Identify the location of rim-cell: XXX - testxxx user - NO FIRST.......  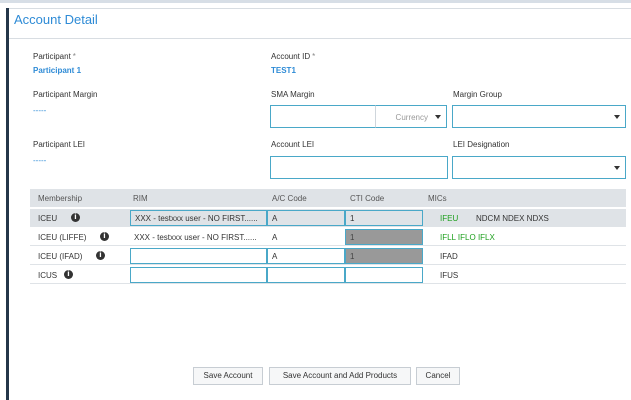
(198, 218).